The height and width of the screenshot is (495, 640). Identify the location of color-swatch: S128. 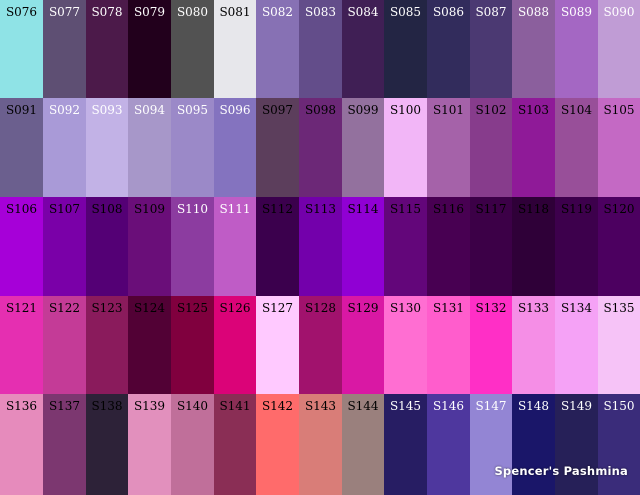
(320, 345).